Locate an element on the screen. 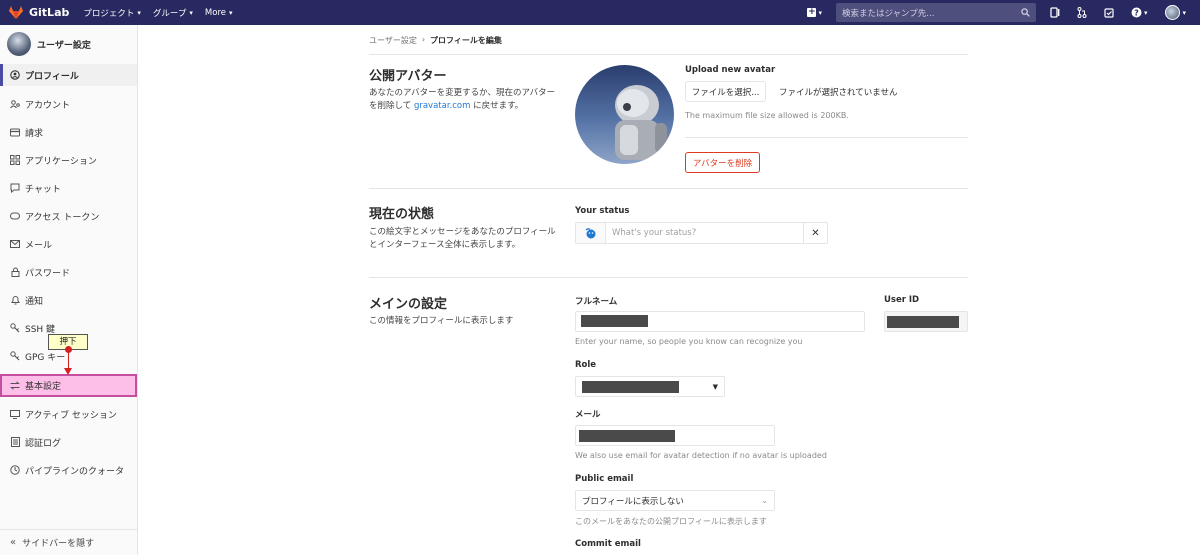 The height and width of the screenshot is (555, 1200). public-email-select: プロフィールに表示しない ⌄ is located at coordinates (675, 500).